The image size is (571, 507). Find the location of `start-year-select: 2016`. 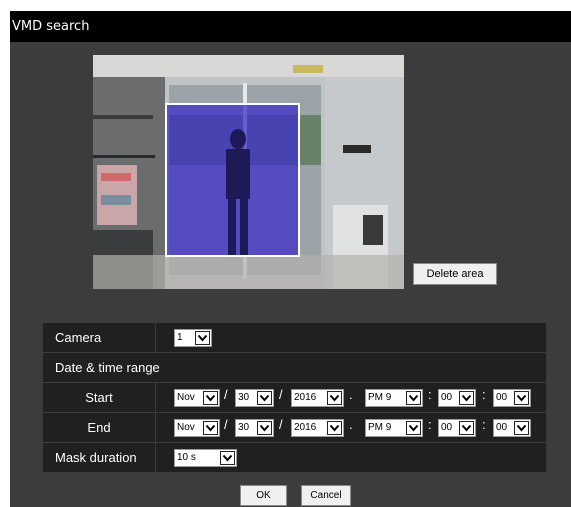

start-year-select: 2016 is located at coordinates (317, 398).